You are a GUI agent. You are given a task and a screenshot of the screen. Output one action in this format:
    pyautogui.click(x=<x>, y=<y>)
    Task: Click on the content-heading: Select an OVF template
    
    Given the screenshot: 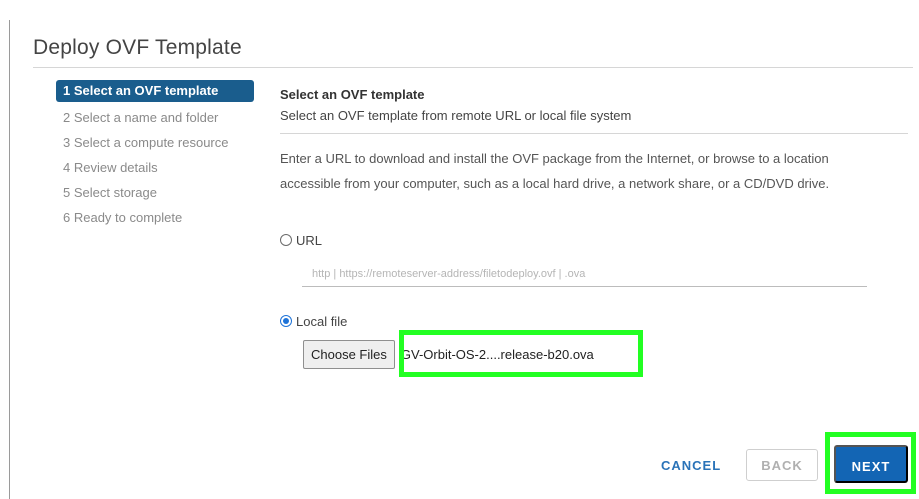 What is the action you would take?
    pyautogui.click(x=352, y=94)
    